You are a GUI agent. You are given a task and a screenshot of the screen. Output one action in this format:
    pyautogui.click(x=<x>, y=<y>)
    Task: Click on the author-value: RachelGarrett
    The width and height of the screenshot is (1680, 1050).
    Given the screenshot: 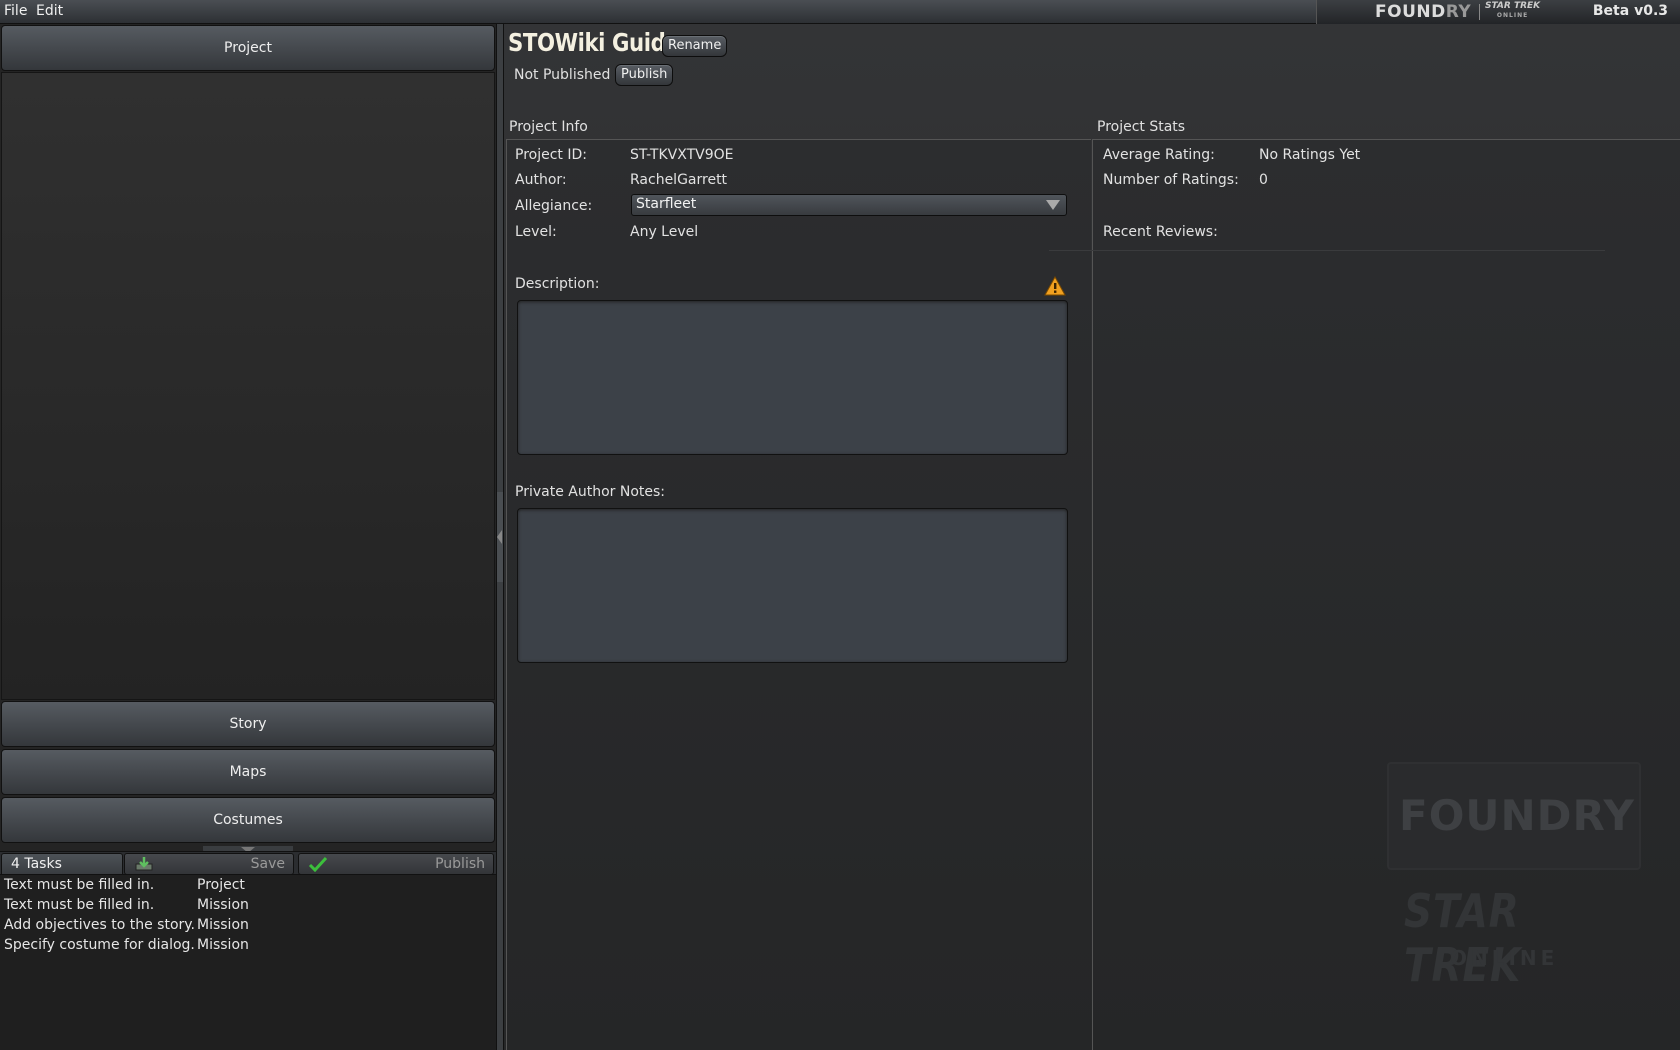 What is the action you would take?
    pyautogui.click(x=679, y=180)
    